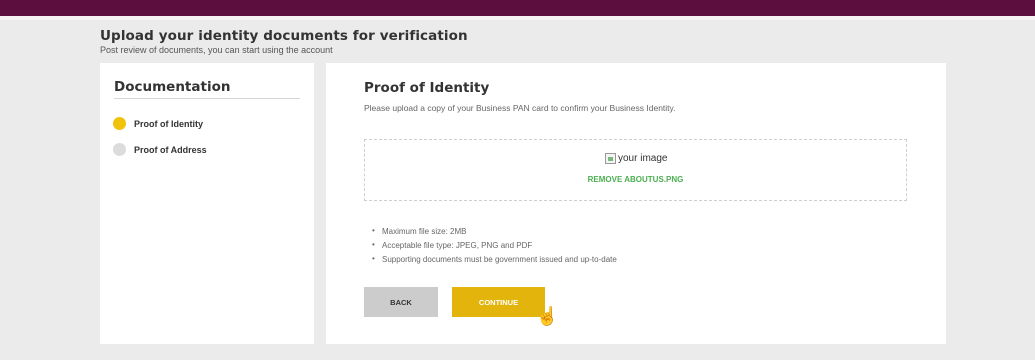 This screenshot has height=360, width=1035. I want to click on requirement-item: Acceptable file type: JPEG, PNG and PDF, so click(494, 245).